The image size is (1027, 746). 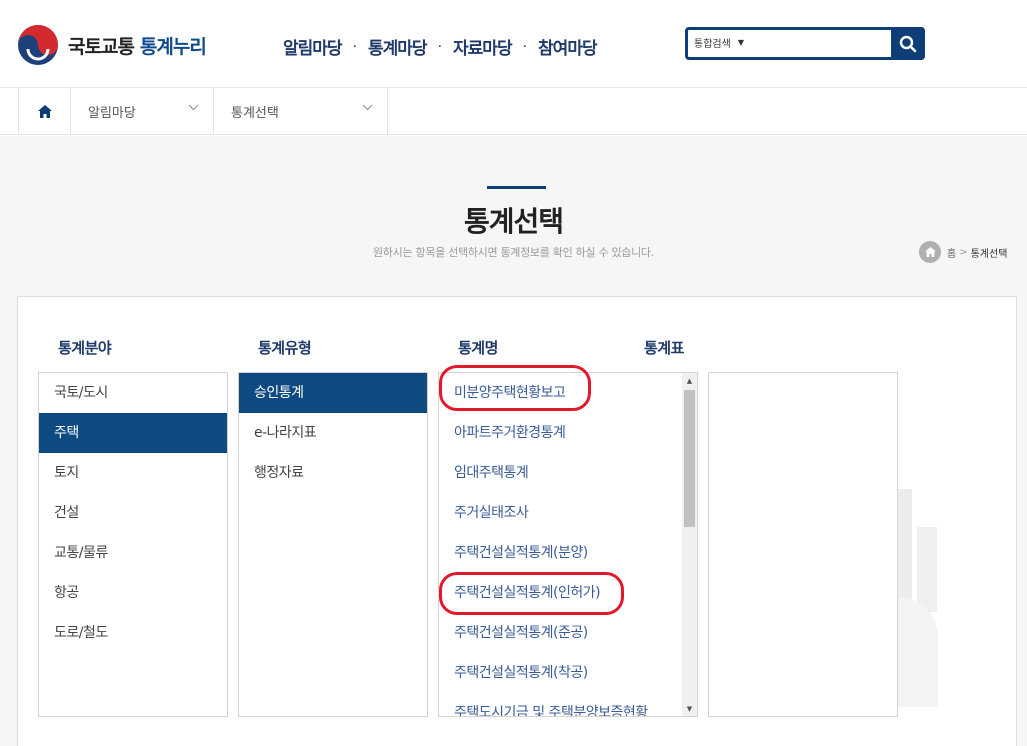 I want to click on search-box: 통합검색 ▼, so click(x=805, y=43).